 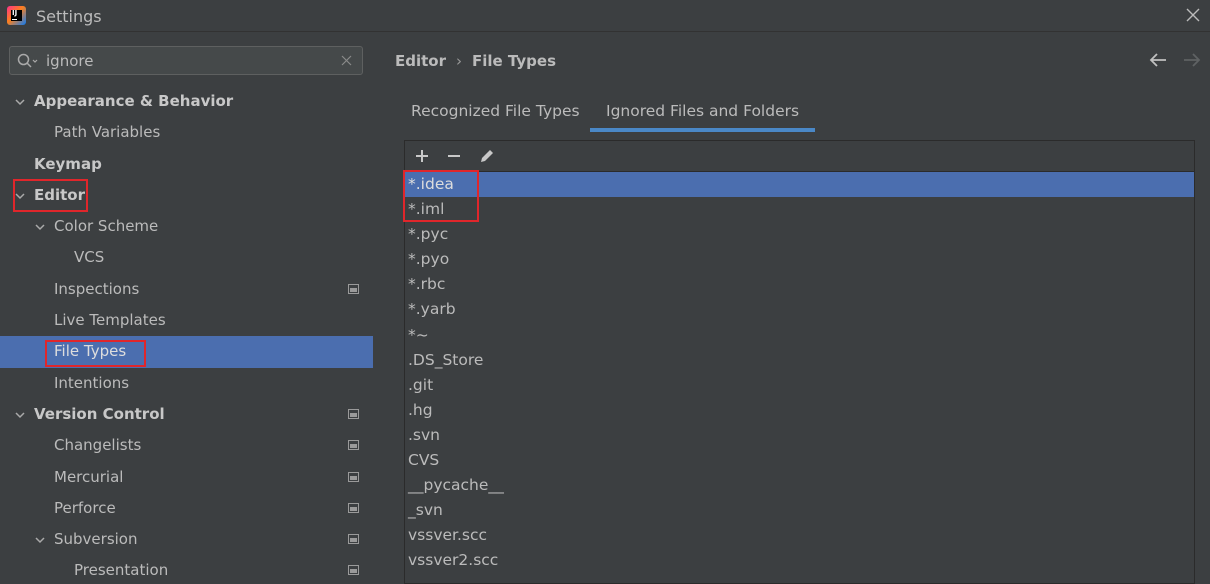 I want to click on title-bar: IJ Settings, so click(x=605, y=16).